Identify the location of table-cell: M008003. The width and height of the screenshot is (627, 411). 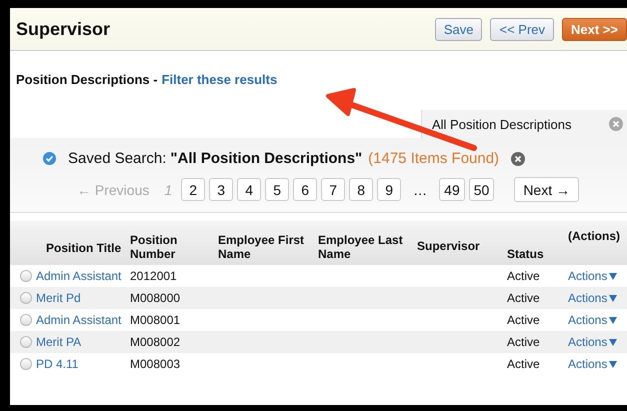
(155, 364).